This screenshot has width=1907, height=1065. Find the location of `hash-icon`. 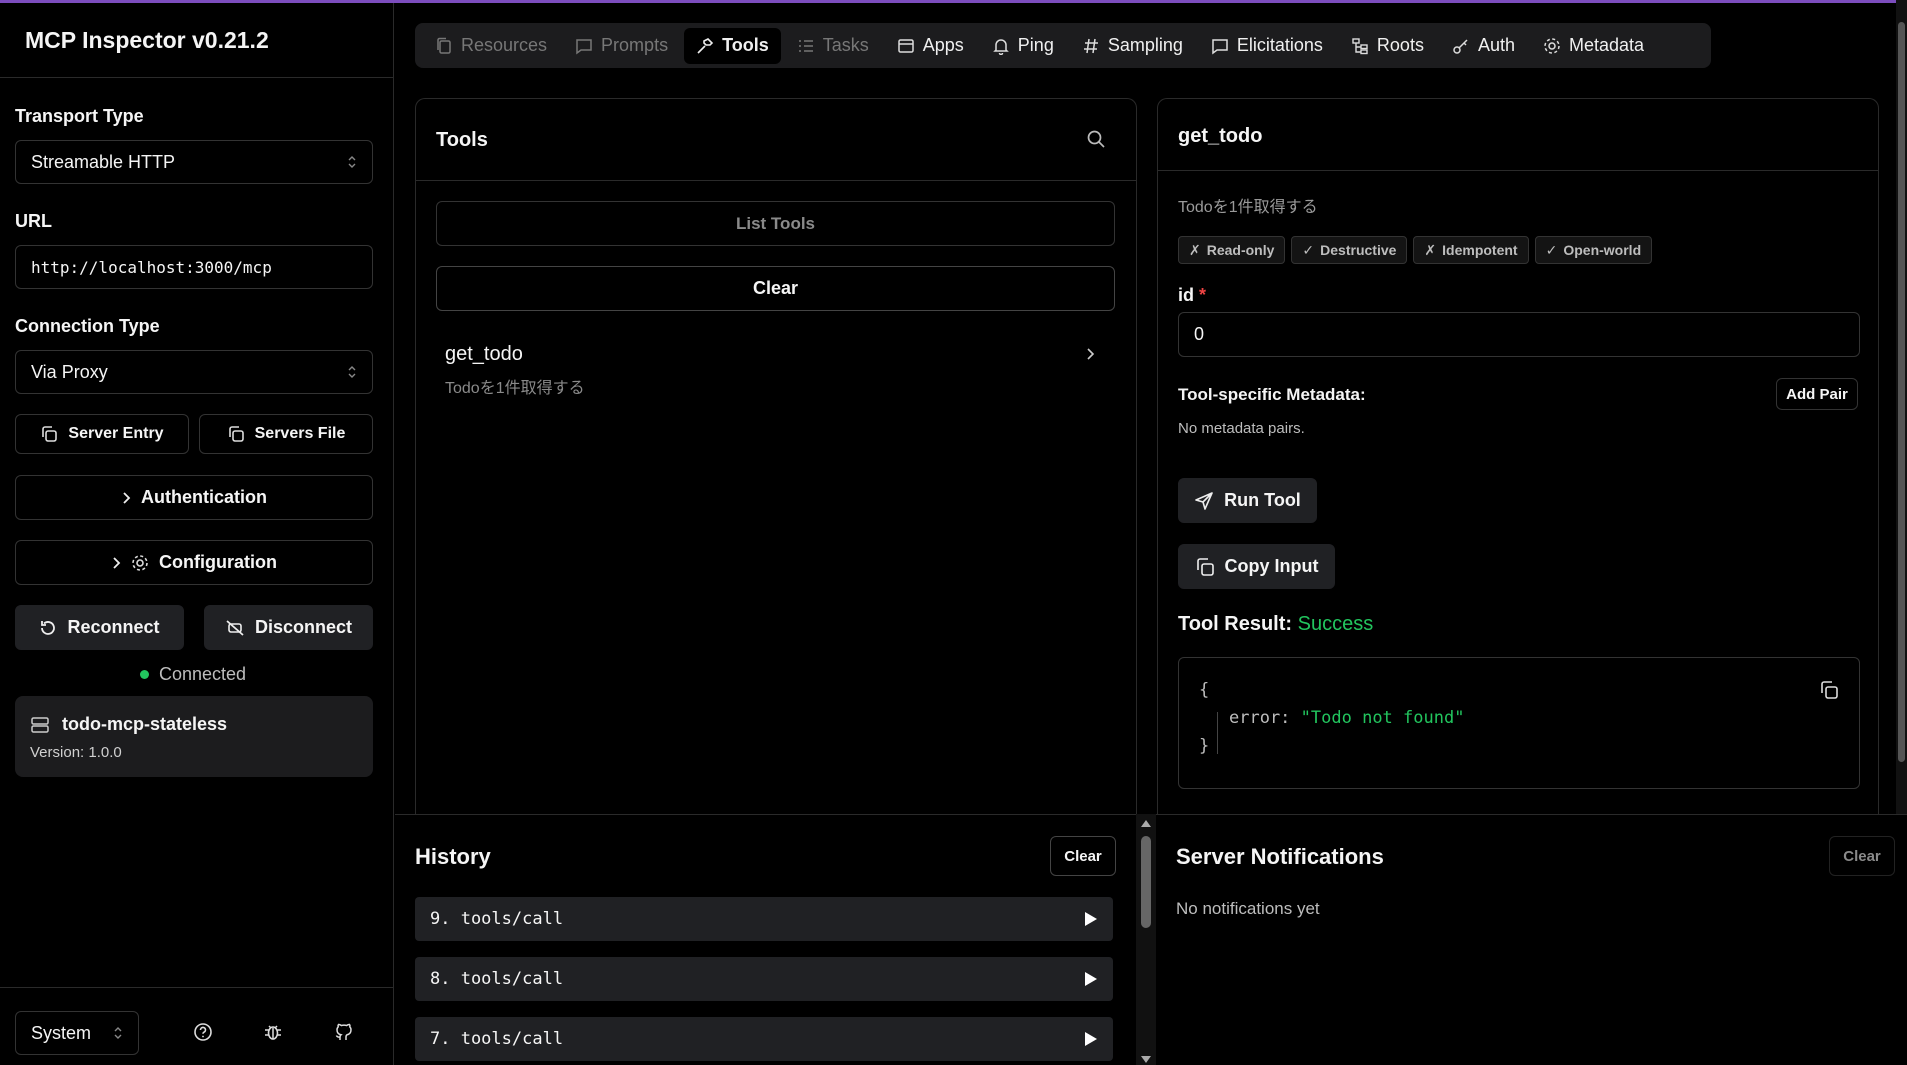

hash-icon is located at coordinates (1091, 46).